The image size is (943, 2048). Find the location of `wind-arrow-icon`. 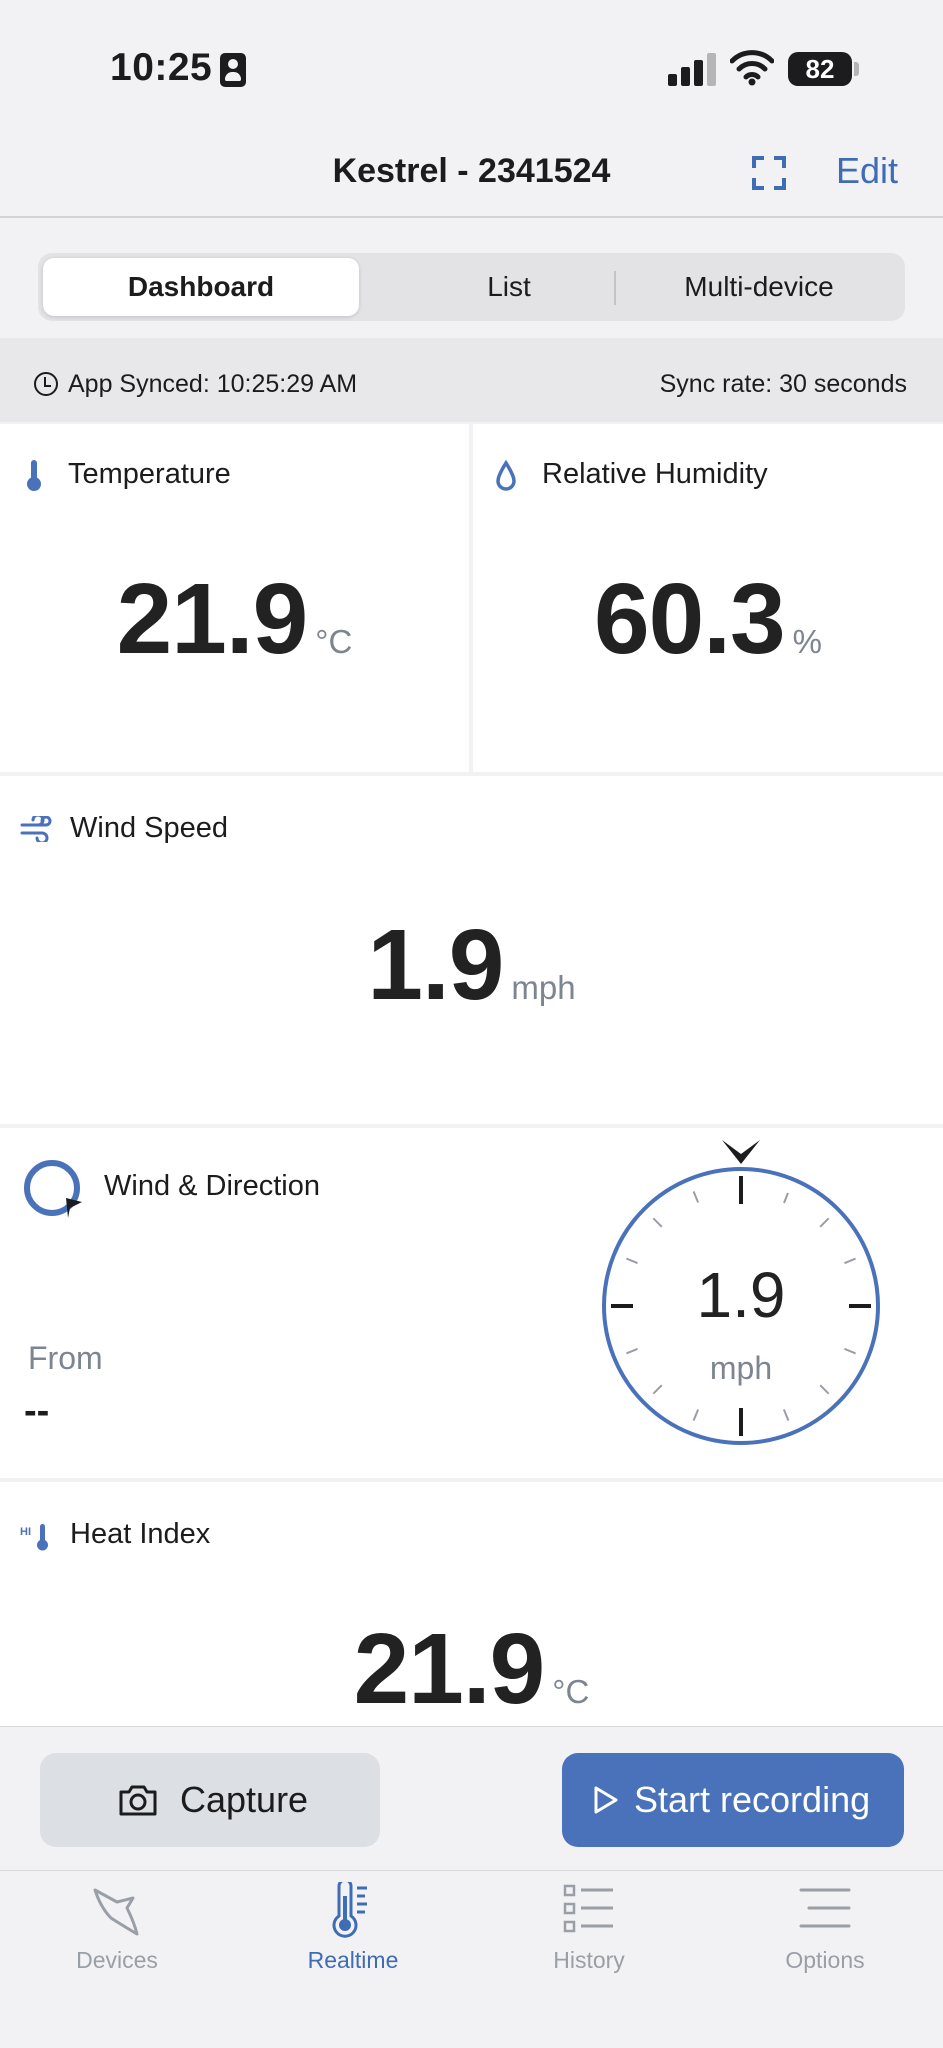

wind-arrow-icon is located at coordinates (741, 1152).